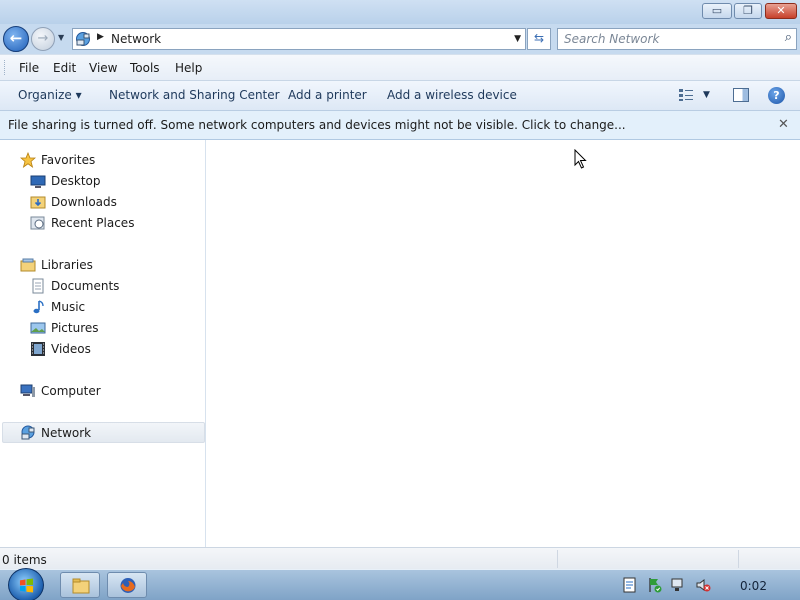 The width and height of the screenshot is (800, 600). What do you see at coordinates (38, 307) in the screenshot?
I see `music-note-icon` at bounding box center [38, 307].